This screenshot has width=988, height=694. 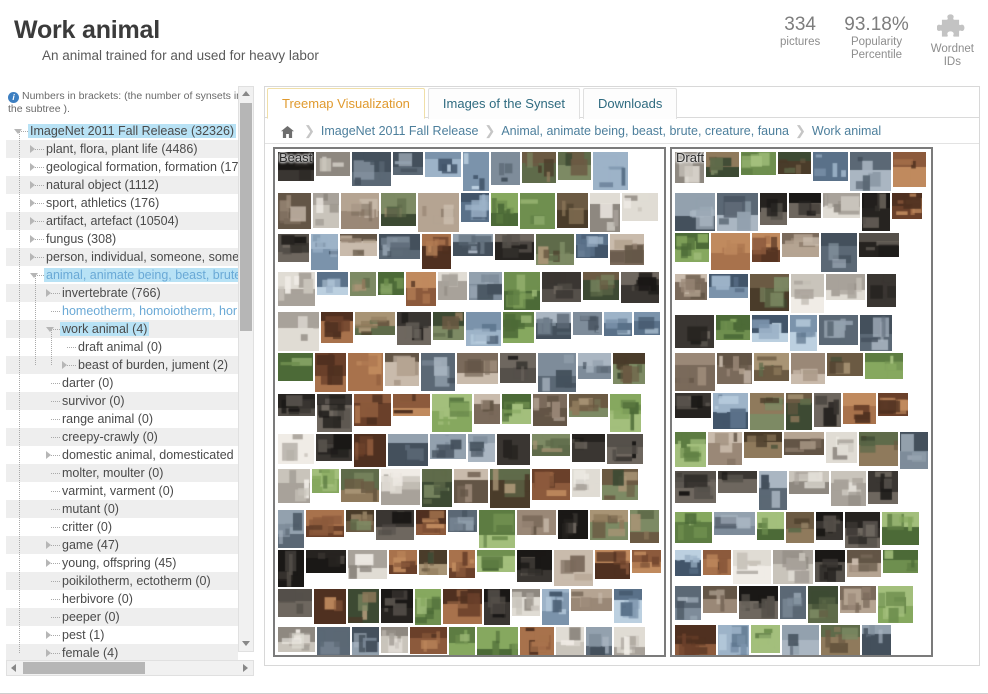 What do you see at coordinates (130, 668) in the screenshot?
I see `sidebar-horizontal-scrollbar` at bounding box center [130, 668].